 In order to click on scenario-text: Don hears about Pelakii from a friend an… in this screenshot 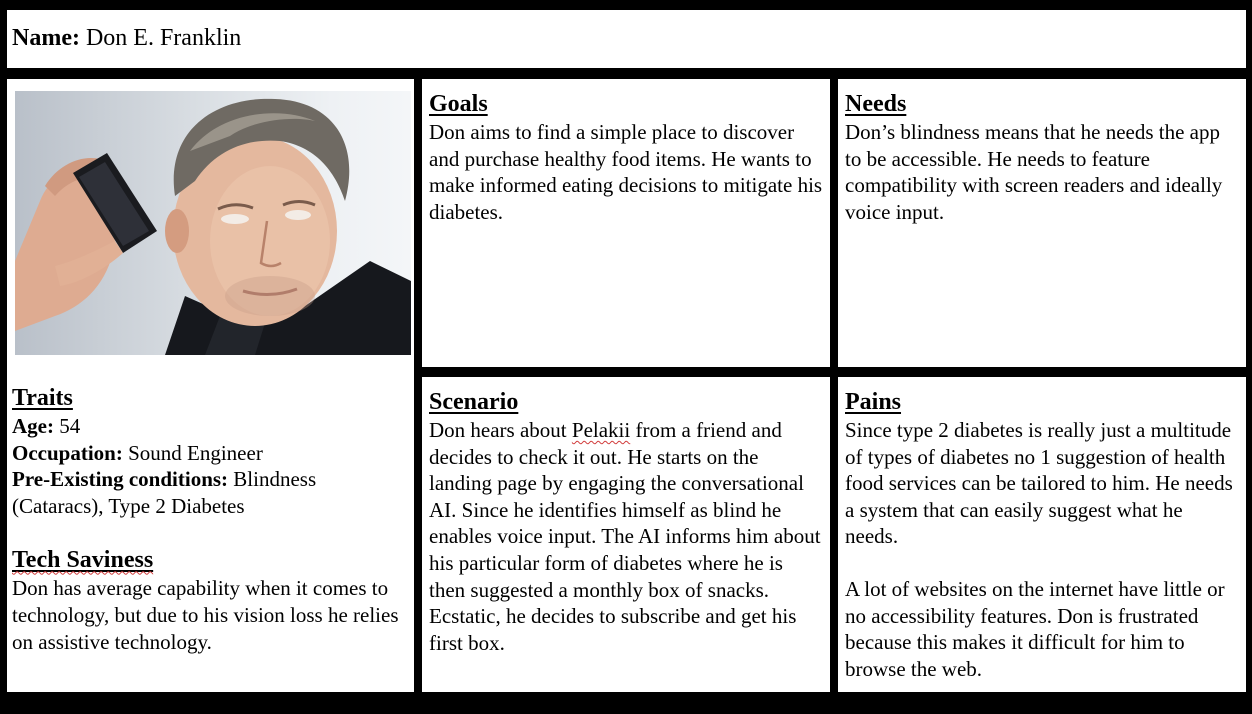, I will do `click(625, 536)`.